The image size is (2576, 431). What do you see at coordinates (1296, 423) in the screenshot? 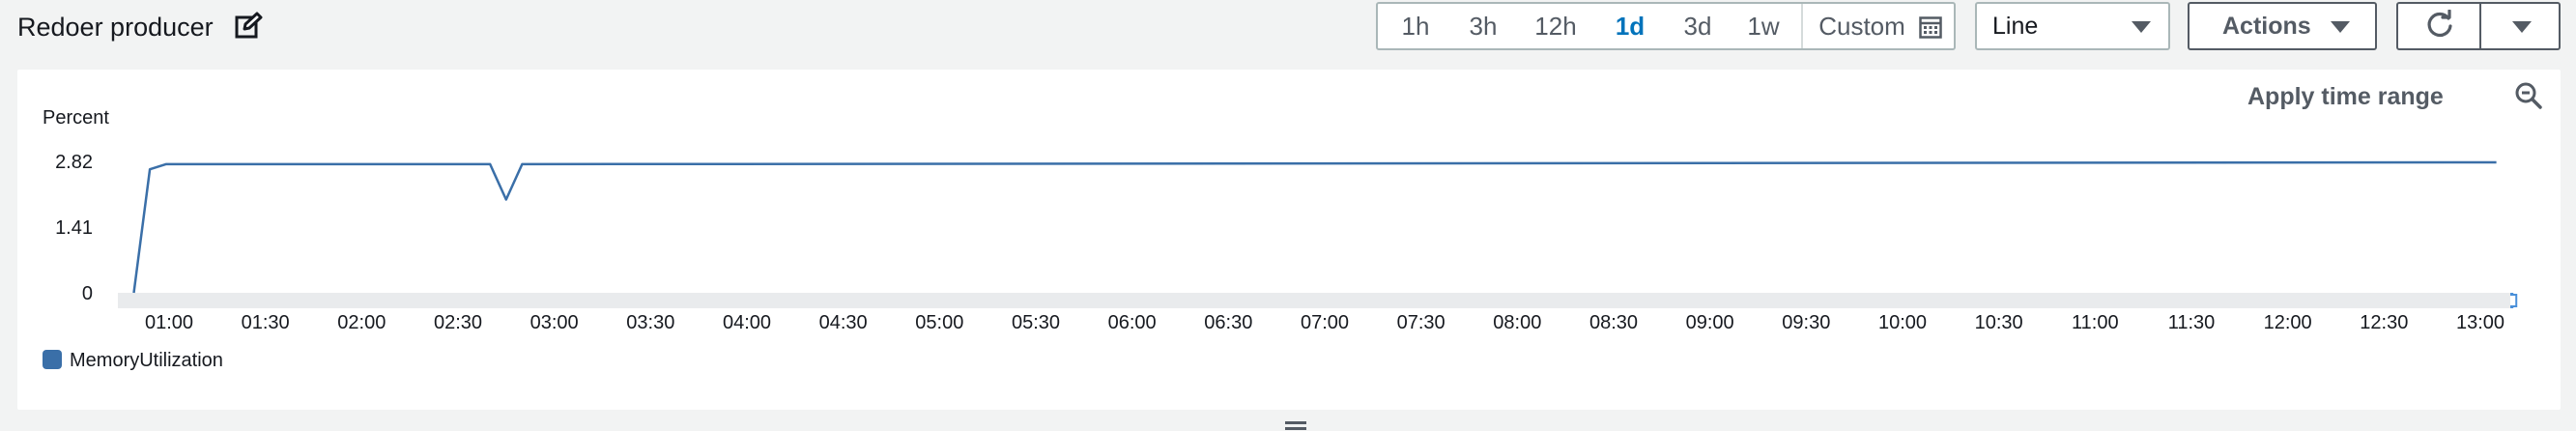
I see `resize-handle-icon` at bounding box center [1296, 423].